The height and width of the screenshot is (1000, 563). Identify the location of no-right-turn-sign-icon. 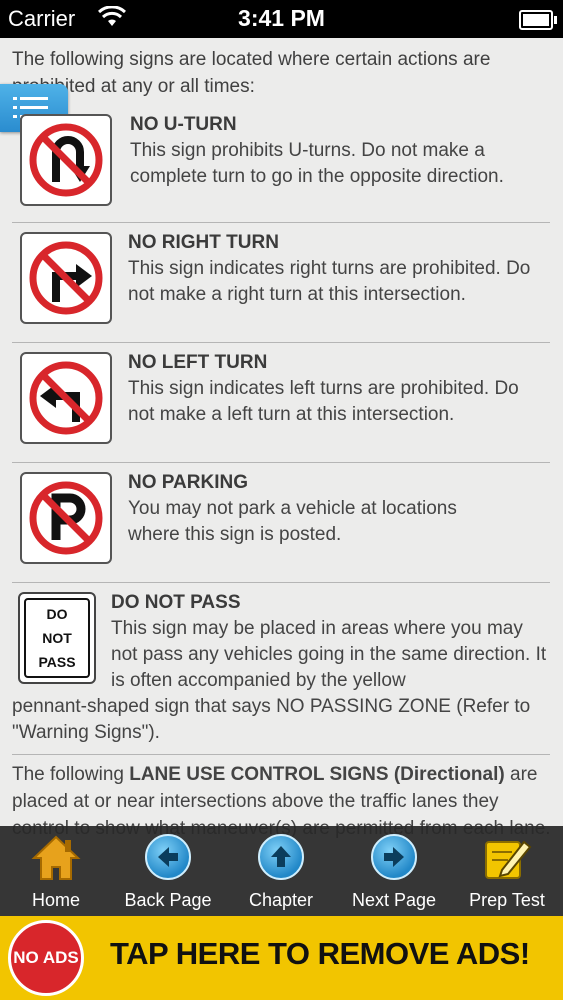
(66, 278).